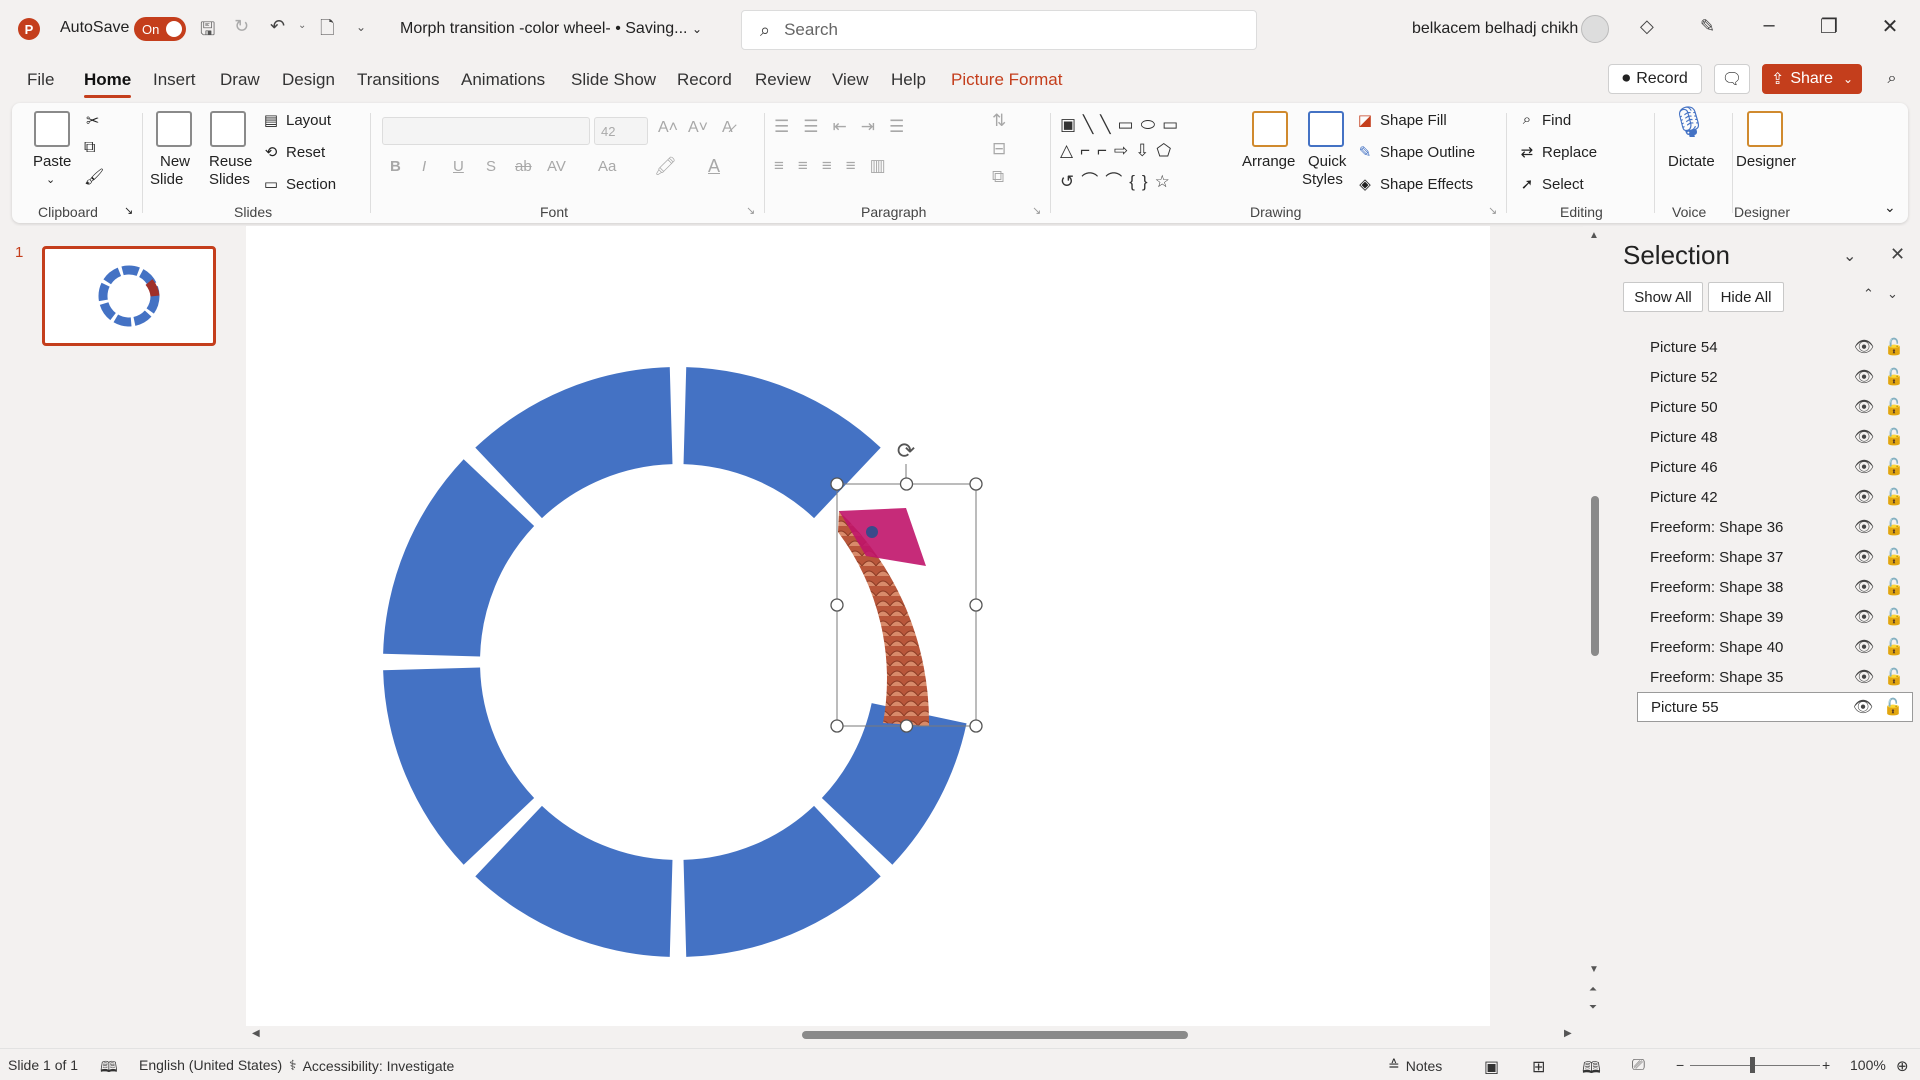  I want to click on paste-button: Paste, so click(52, 161).